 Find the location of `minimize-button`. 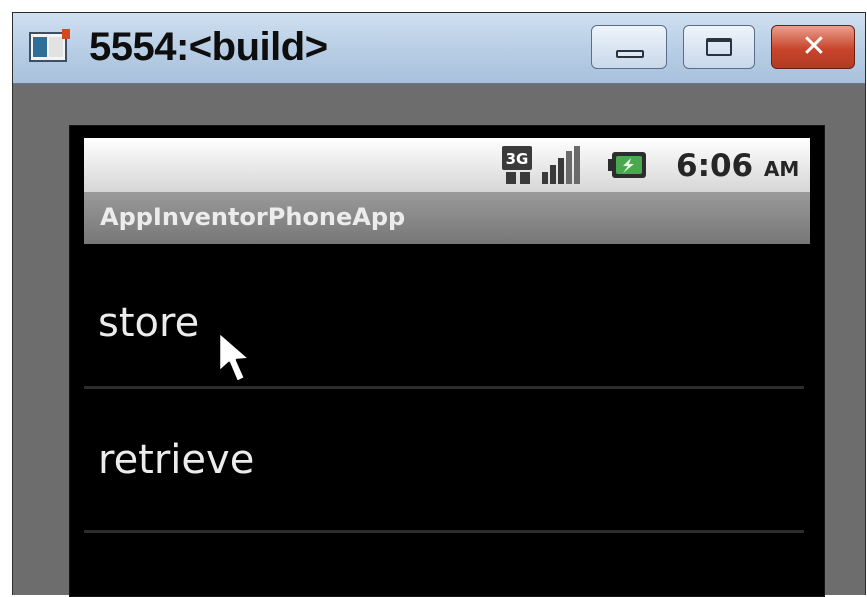

minimize-button is located at coordinates (629, 47).